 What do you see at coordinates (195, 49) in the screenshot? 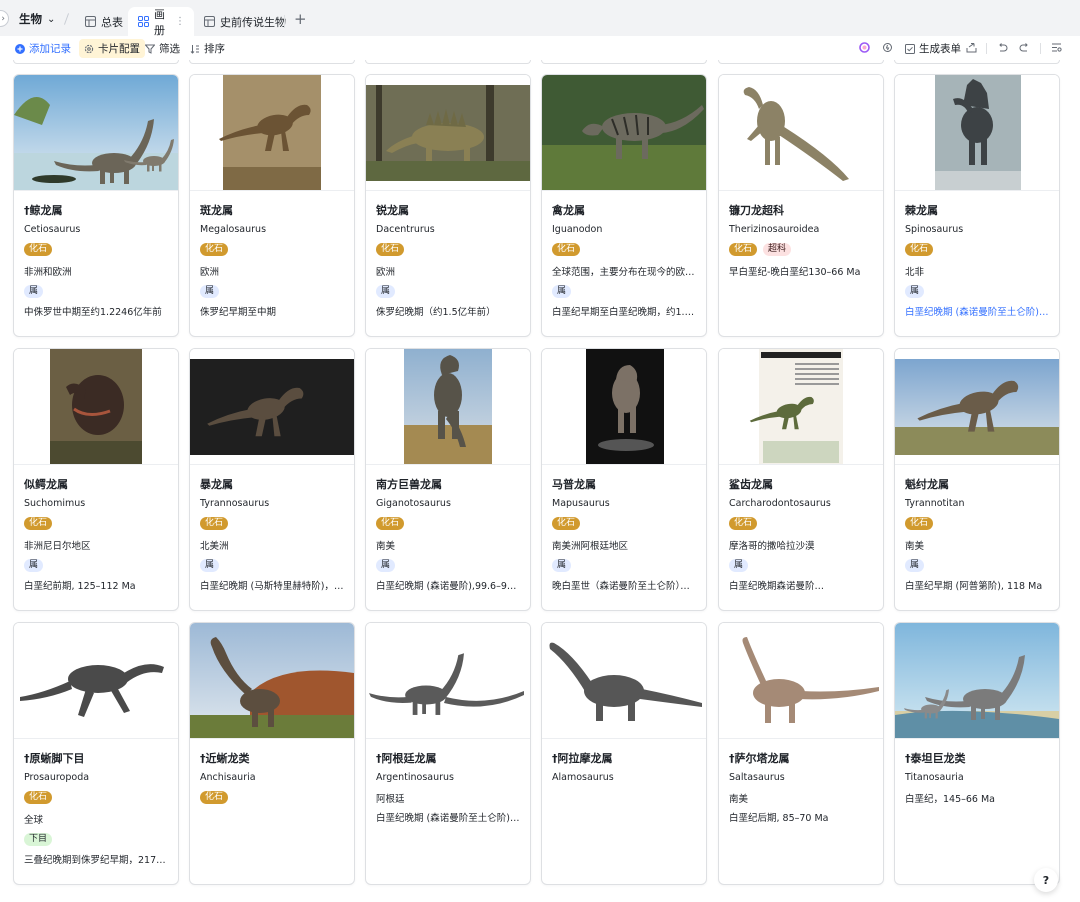
I see `sort-icon` at bounding box center [195, 49].